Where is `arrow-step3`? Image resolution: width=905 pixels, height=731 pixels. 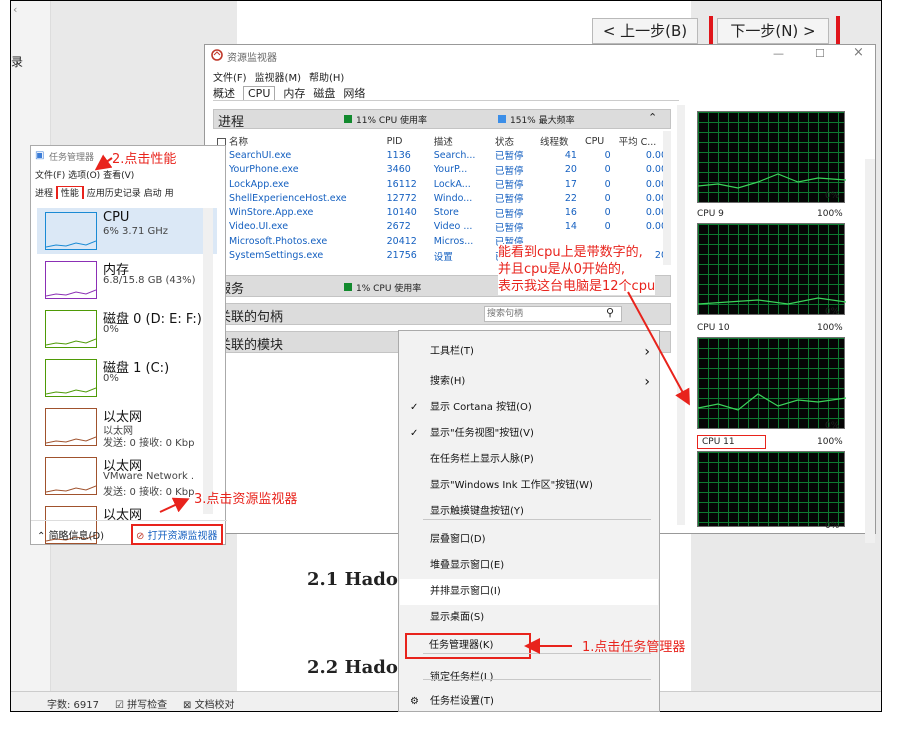 arrow-step3 is located at coordinates (174, 505).